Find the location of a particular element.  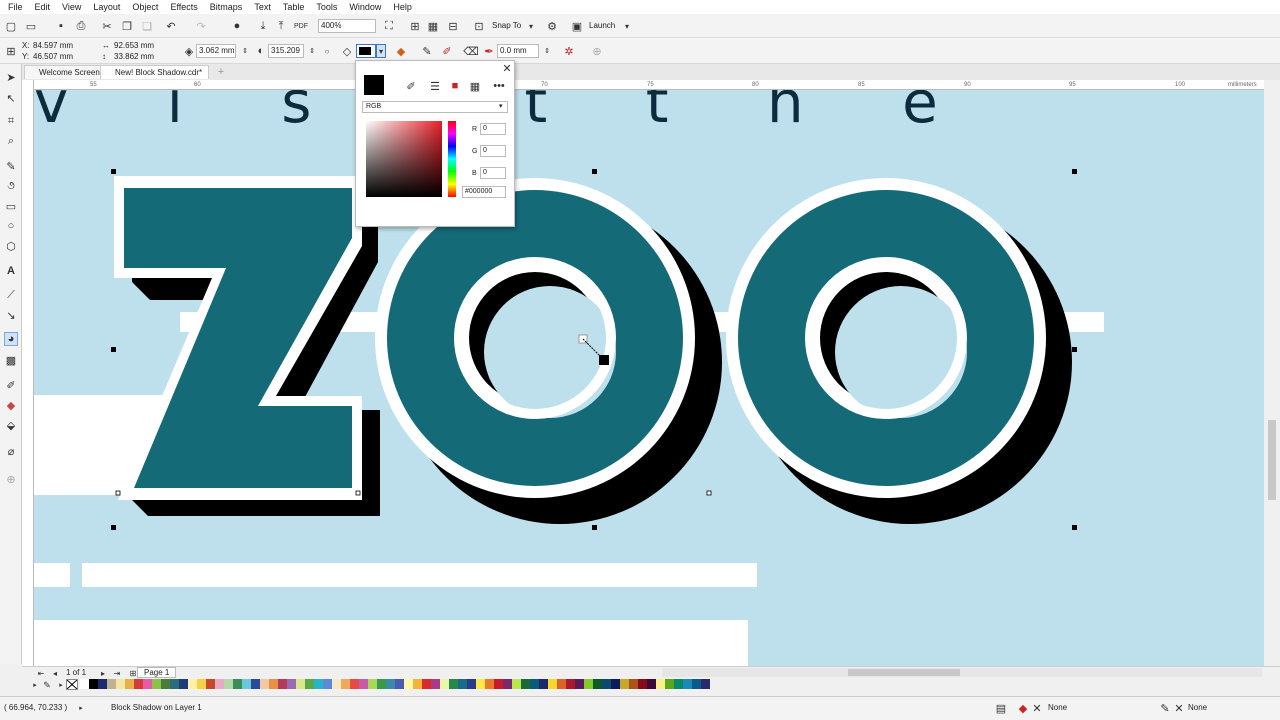

menu-table: Table is located at coordinates (294, 7).